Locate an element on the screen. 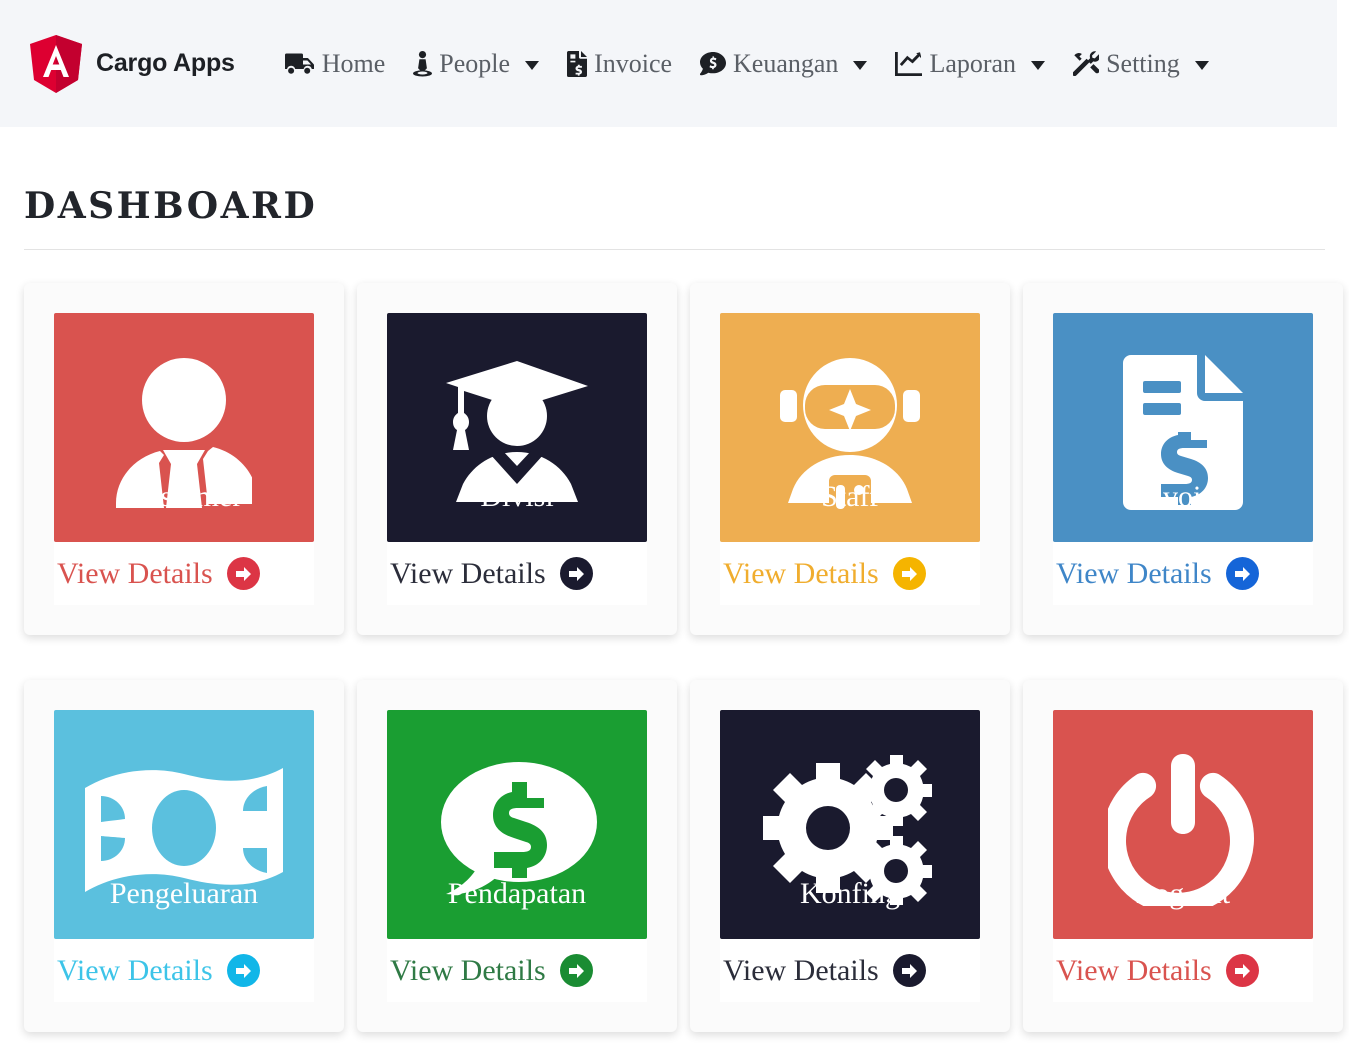 The width and height of the screenshot is (1349, 1057). nav-item-home: Home is located at coordinates (335, 63).